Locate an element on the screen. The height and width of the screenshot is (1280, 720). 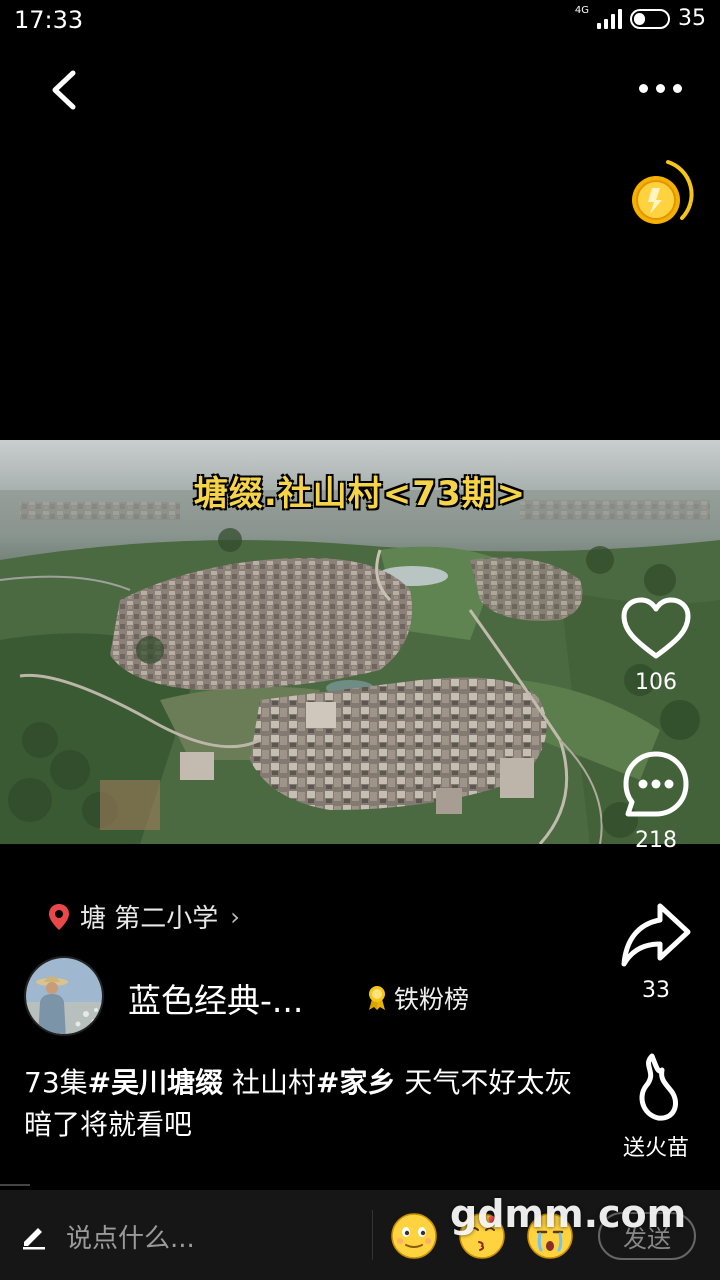
fans-rank-button: 铁粉榜 is located at coordinates (417, 998).